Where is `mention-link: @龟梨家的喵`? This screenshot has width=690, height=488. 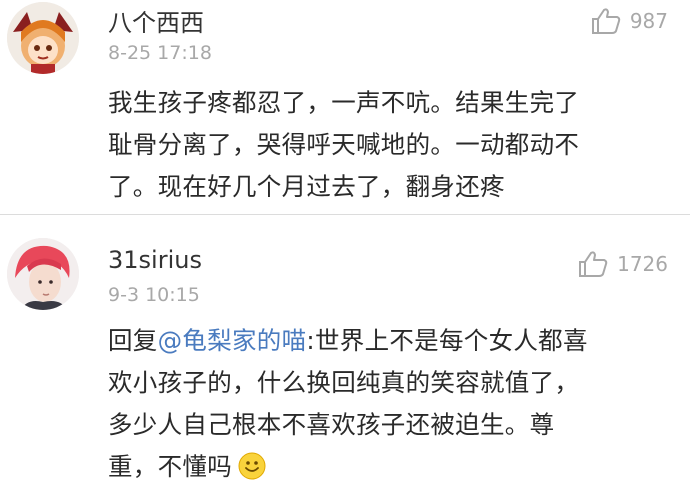 mention-link: @龟梨家的喵 is located at coordinates (232, 340).